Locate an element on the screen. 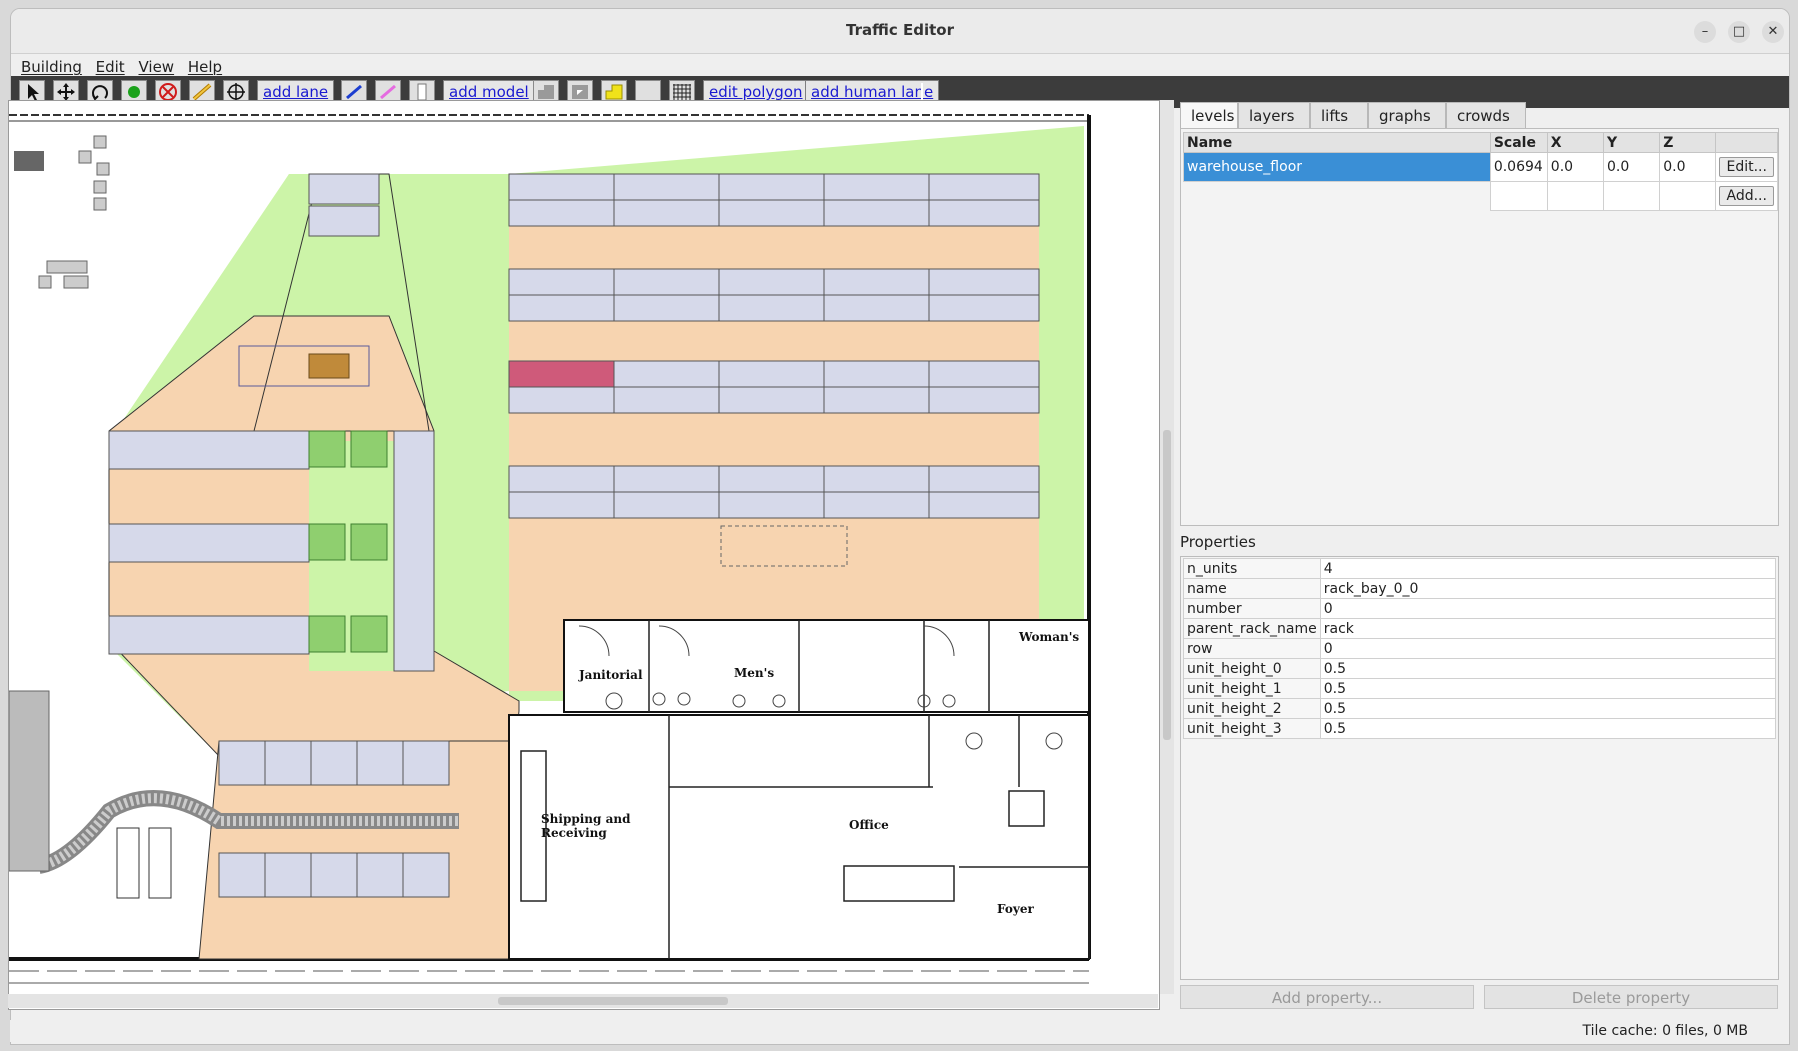 The width and height of the screenshot is (1798, 1051). selected-rack is located at coordinates (561, 374).